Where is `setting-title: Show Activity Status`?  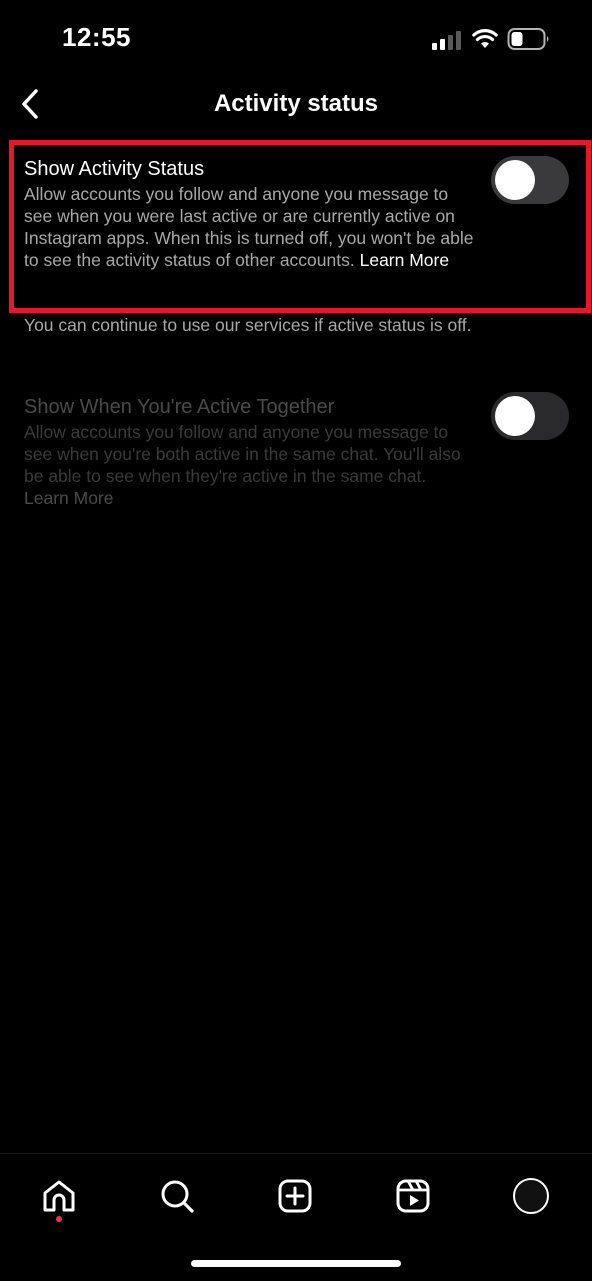
setting-title: Show Activity Status is located at coordinates (114, 169).